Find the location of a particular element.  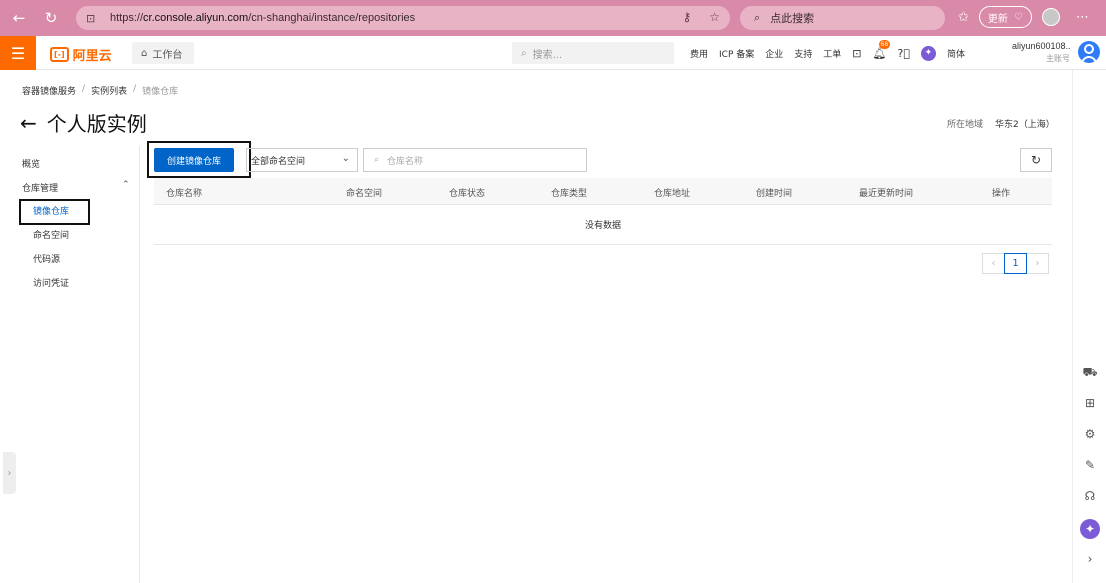

right-tool-rail: ⛟ ⊞ ⚙ ✎ ☊ ✦ › is located at coordinates (1089, 326).